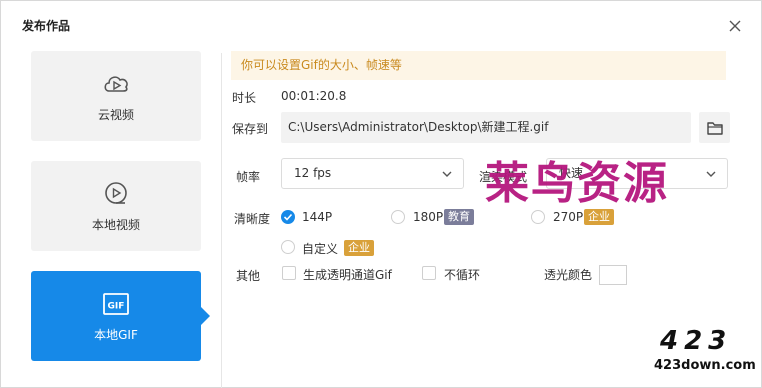 This screenshot has height=388, width=762. Describe the element at coordinates (320, 249) in the screenshot. I see `clarity-custom-label: 自定义` at that location.